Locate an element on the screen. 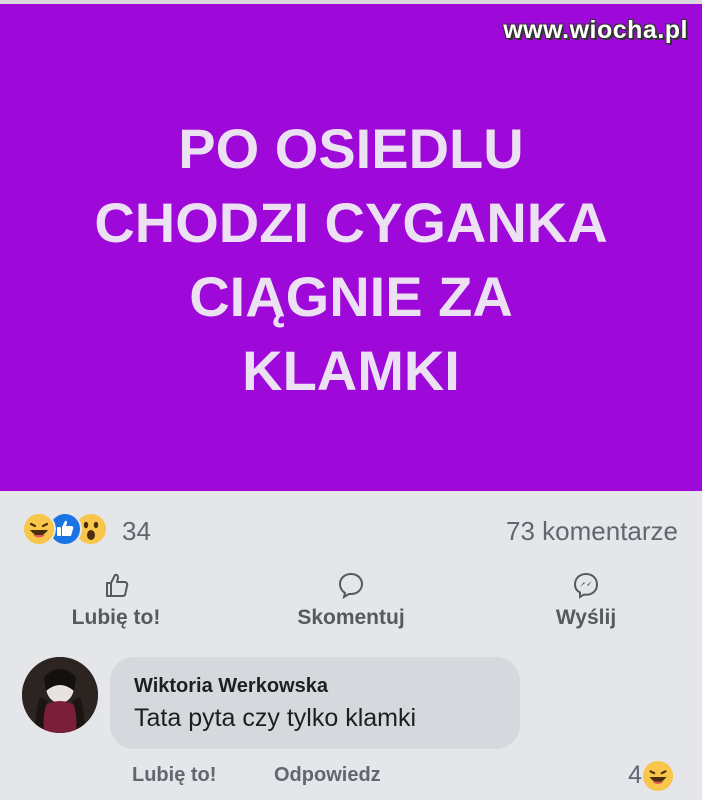  comment-author: Wiktoria Werkowska is located at coordinates (231, 686).